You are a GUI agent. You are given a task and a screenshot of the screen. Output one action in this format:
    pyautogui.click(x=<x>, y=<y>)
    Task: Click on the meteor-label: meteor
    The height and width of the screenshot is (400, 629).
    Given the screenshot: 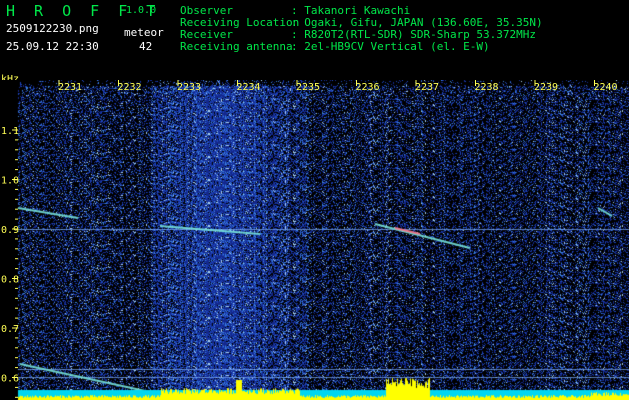 What is the action you would take?
    pyautogui.click(x=144, y=32)
    